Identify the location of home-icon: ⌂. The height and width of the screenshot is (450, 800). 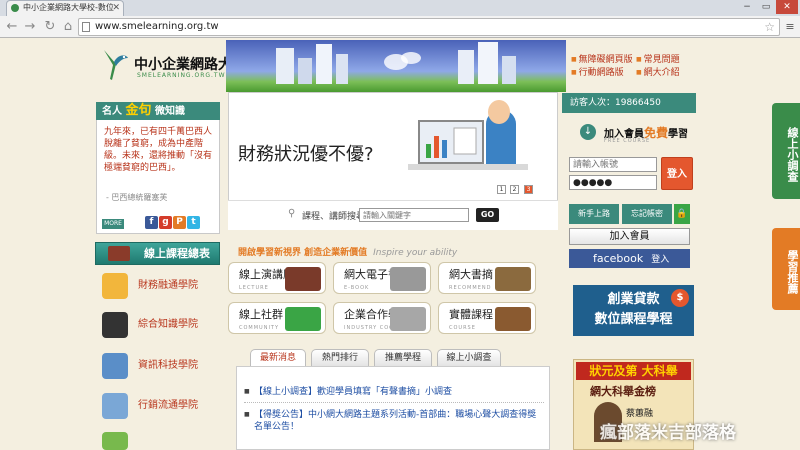
(68, 27).